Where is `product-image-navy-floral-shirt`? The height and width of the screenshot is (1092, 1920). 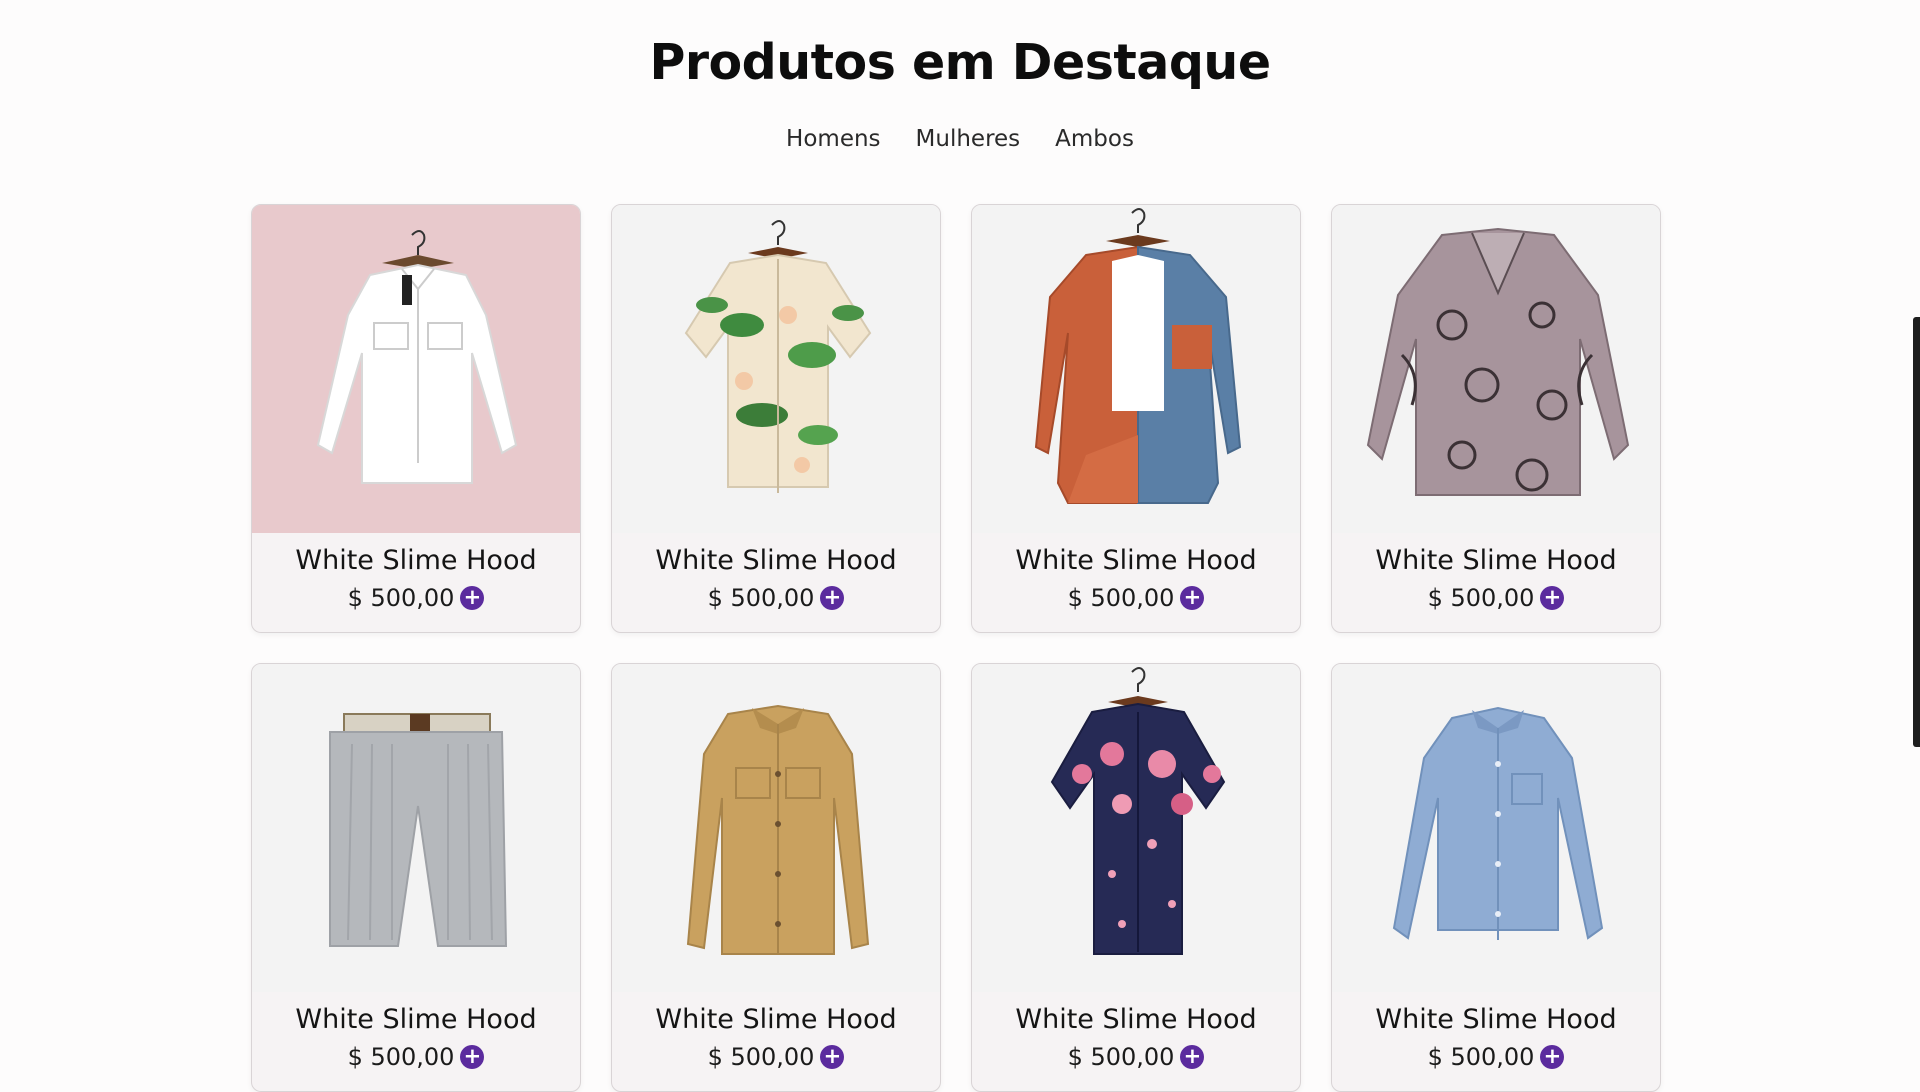
product-image-navy-floral-shirt is located at coordinates (1136, 828).